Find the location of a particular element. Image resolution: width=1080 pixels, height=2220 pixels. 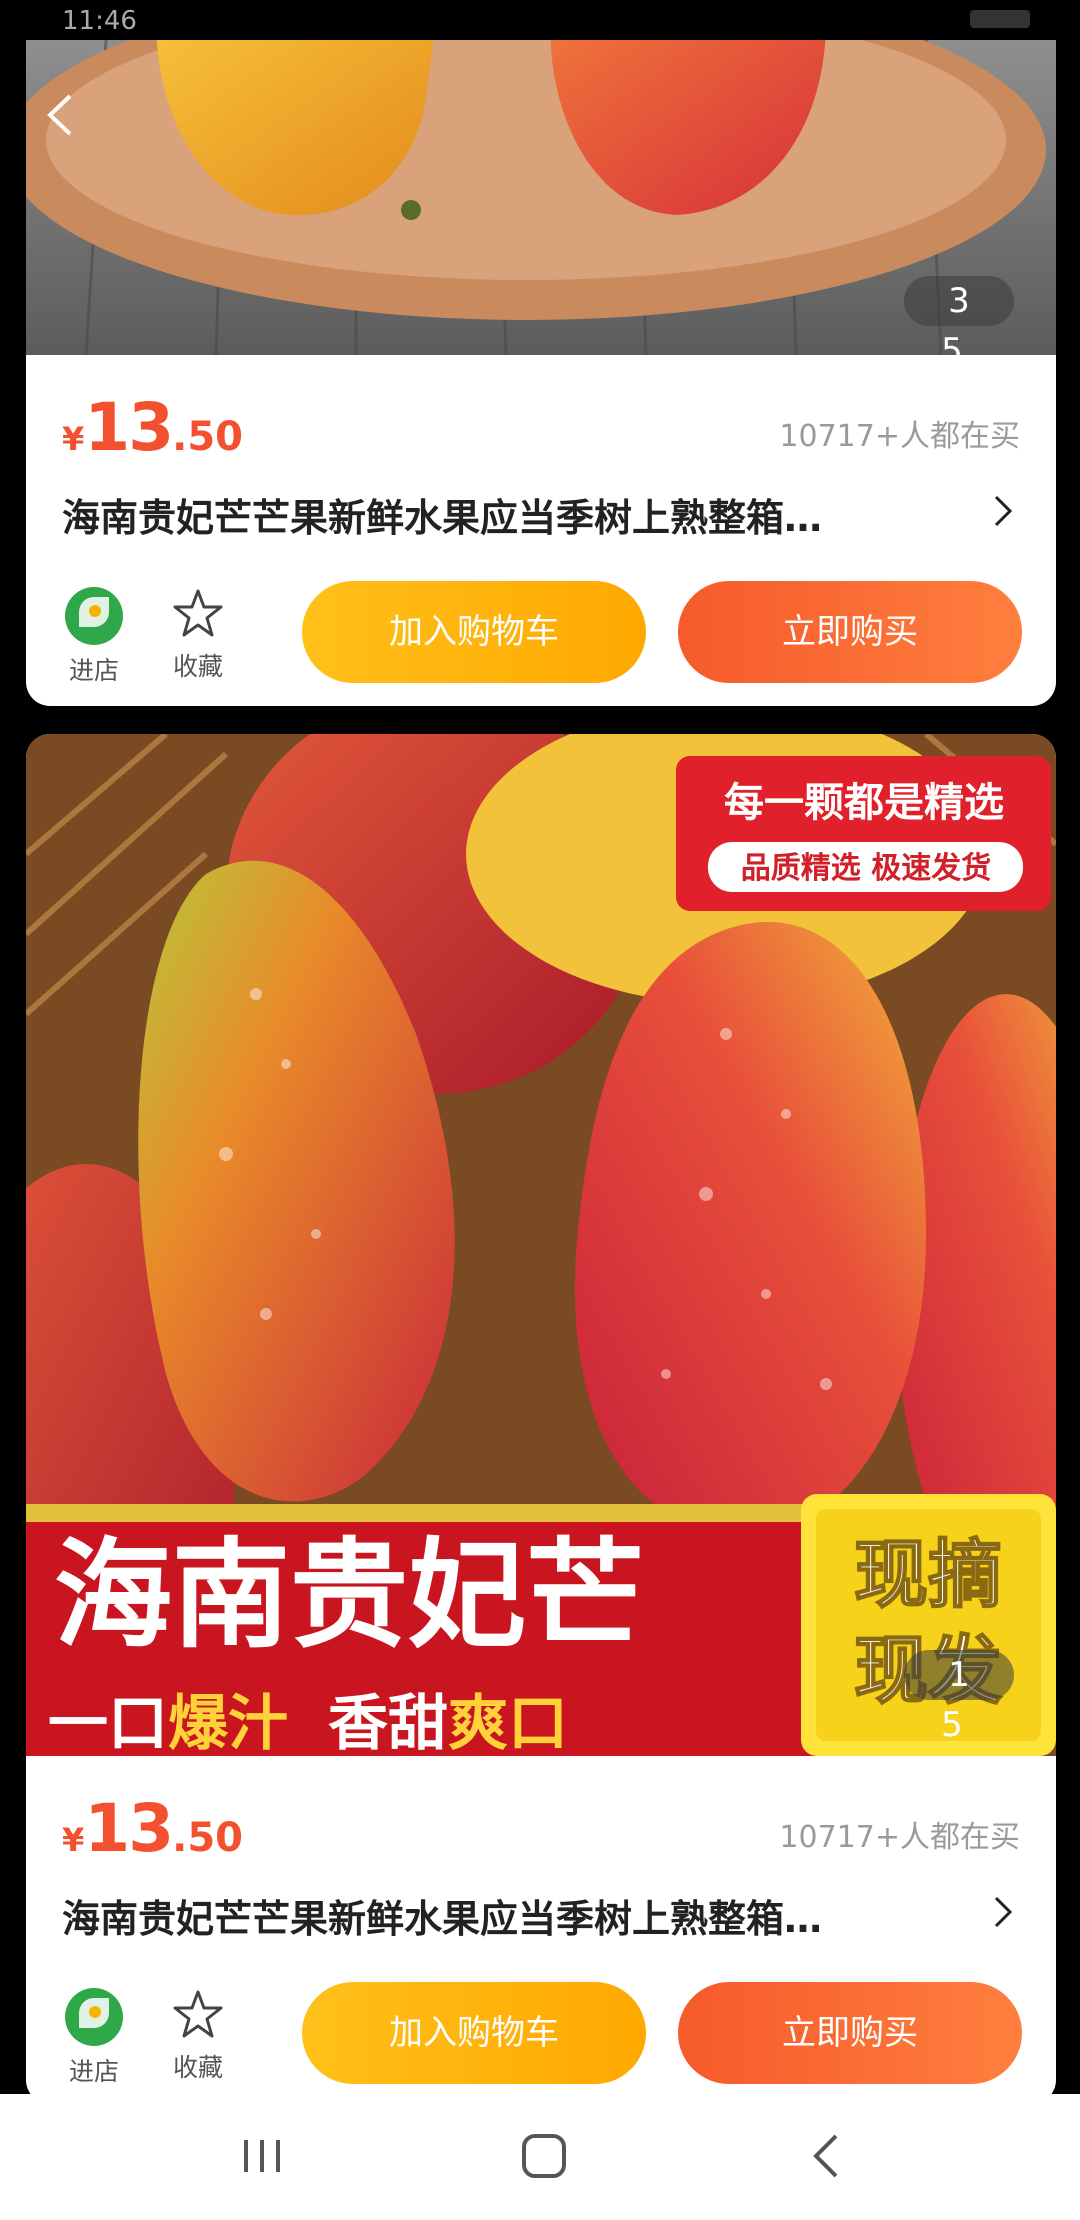

home-icon is located at coordinates (544, 2156).